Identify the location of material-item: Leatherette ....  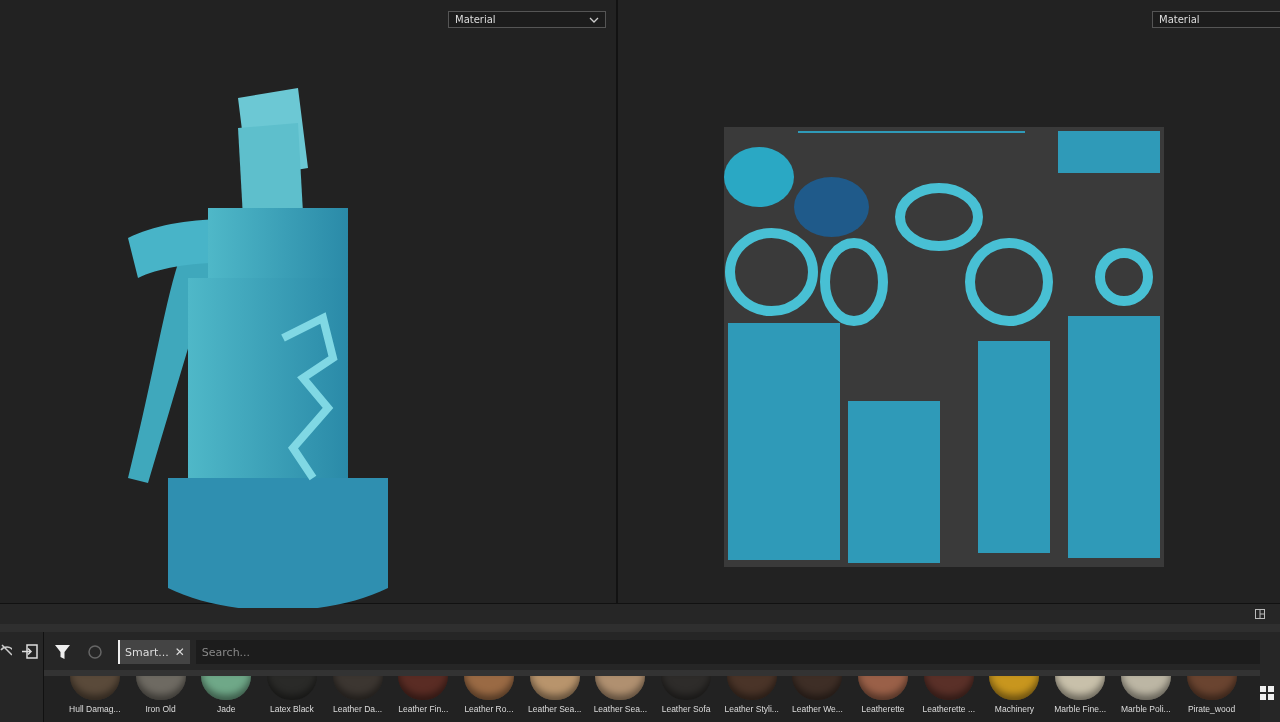
(948, 699).